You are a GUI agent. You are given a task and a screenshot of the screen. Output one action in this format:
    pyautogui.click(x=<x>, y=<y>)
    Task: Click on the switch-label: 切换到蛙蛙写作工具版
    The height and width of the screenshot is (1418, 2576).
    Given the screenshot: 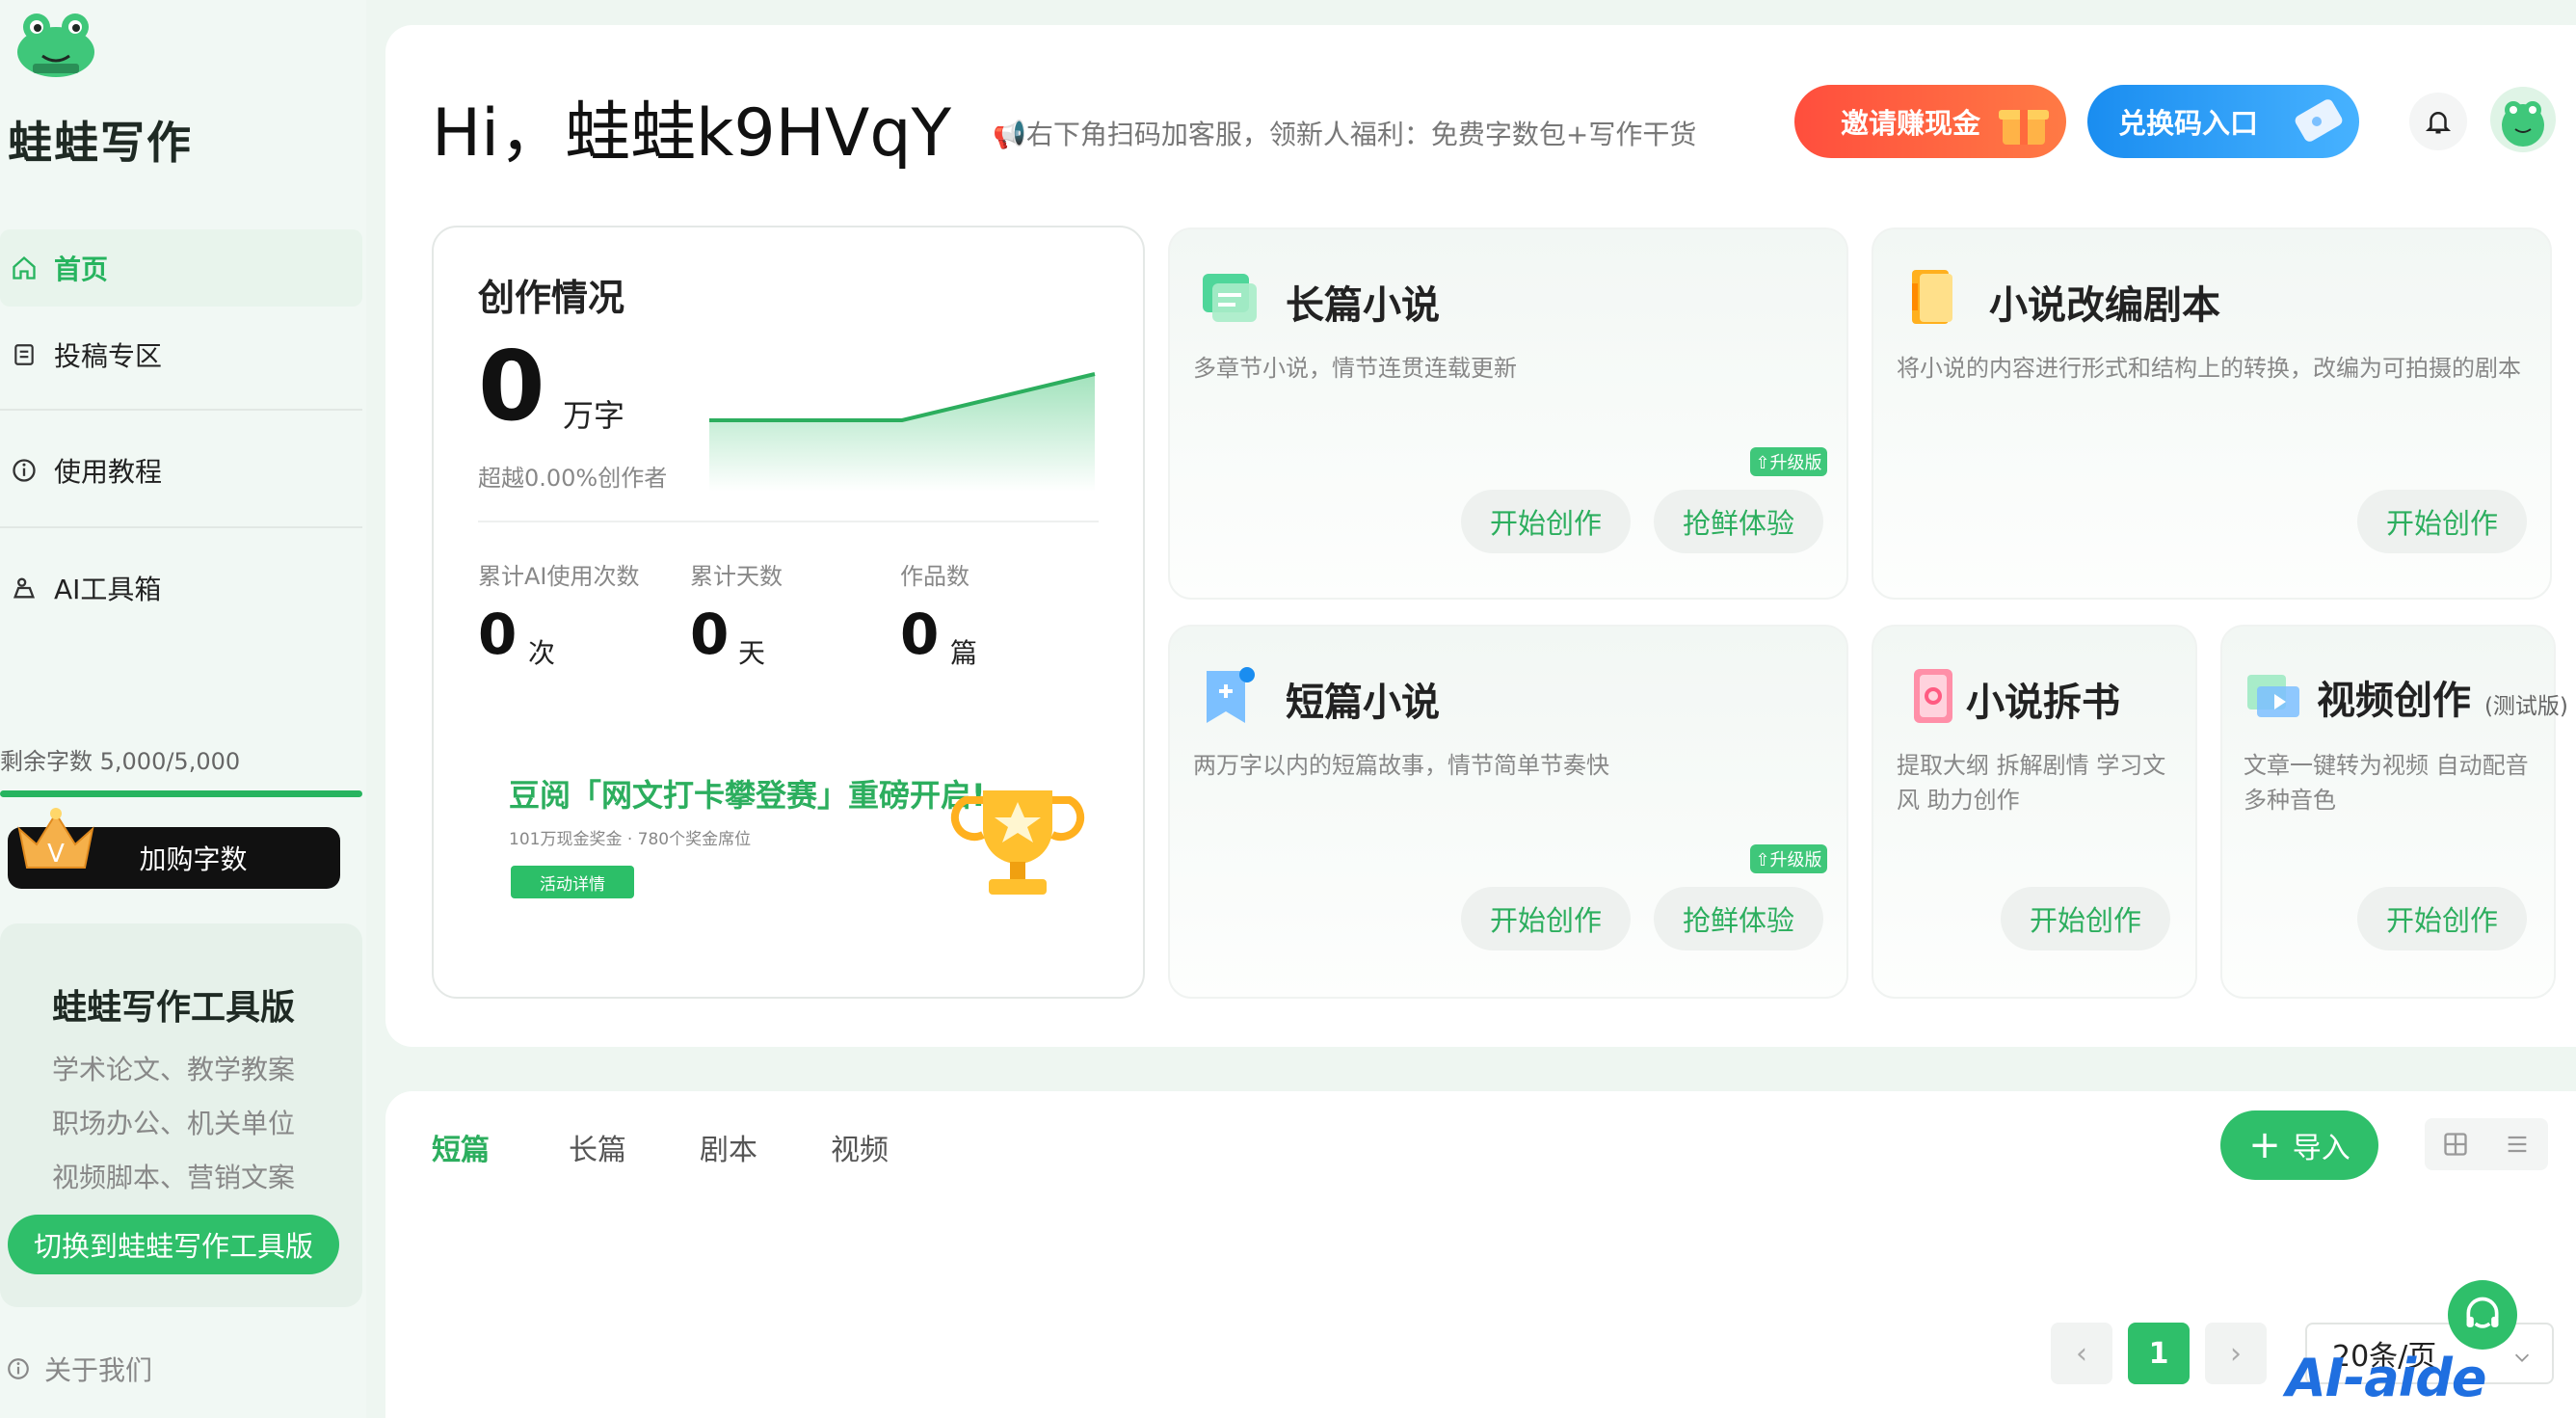 What is the action you would take?
    pyautogui.click(x=173, y=1246)
    